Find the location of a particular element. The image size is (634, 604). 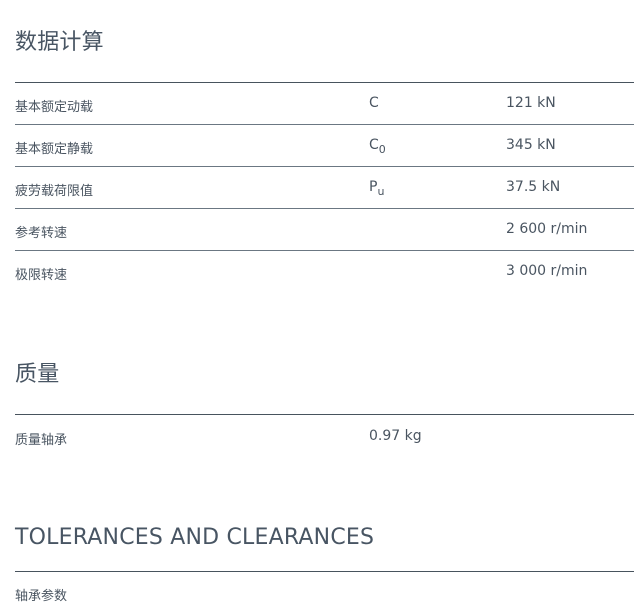

mass-header-divider is located at coordinates (324, 414).